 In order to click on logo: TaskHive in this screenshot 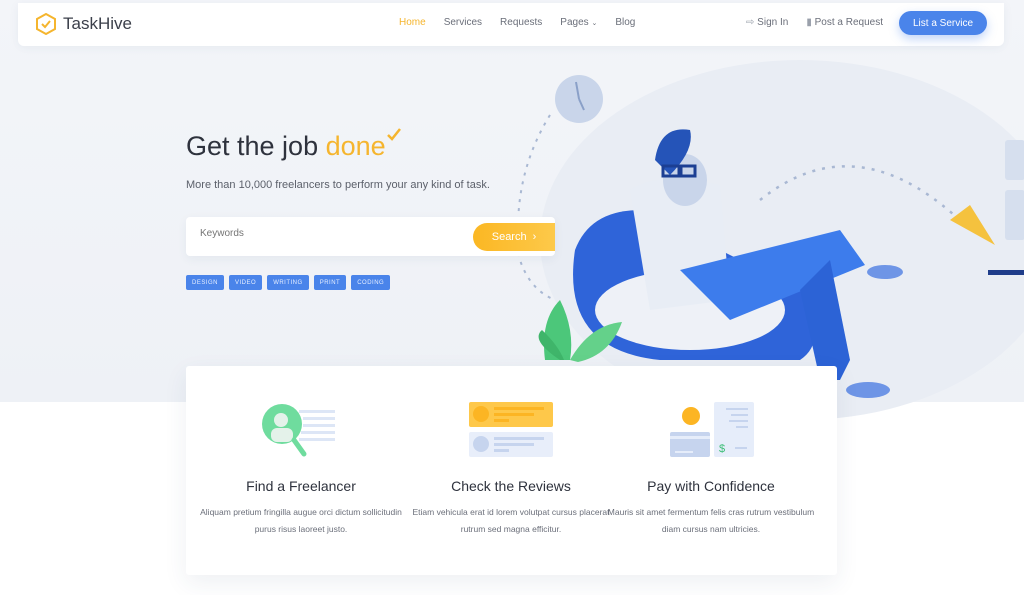, I will do `click(84, 24)`.